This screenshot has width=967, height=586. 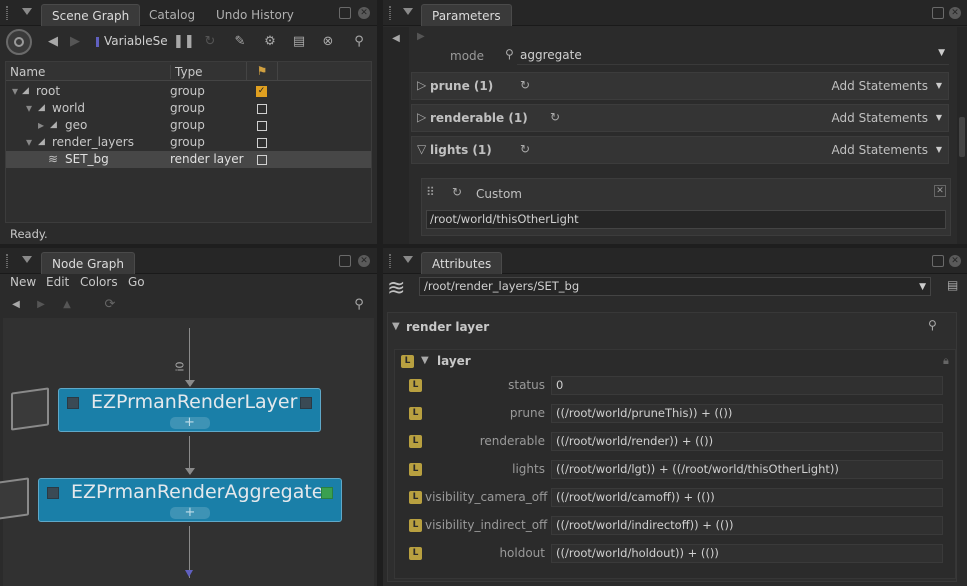 I want to click on refresh-icon: ↻, so click(x=210, y=42).